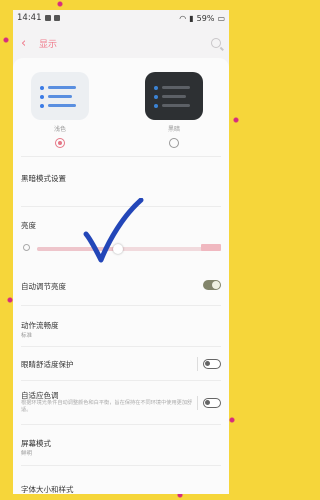 This screenshot has width=320, height=500. Describe the element at coordinates (121, 18) in the screenshot. I see `status-bar: 14:41 ◠ ▮ 59% ▭` at that location.